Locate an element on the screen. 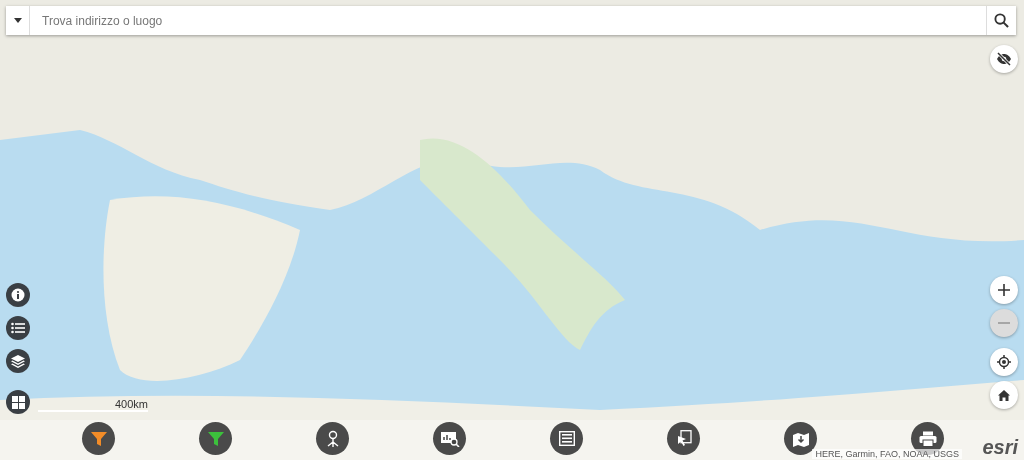 The height and width of the screenshot is (460, 1024). list-icon is located at coordinates (18, 328).